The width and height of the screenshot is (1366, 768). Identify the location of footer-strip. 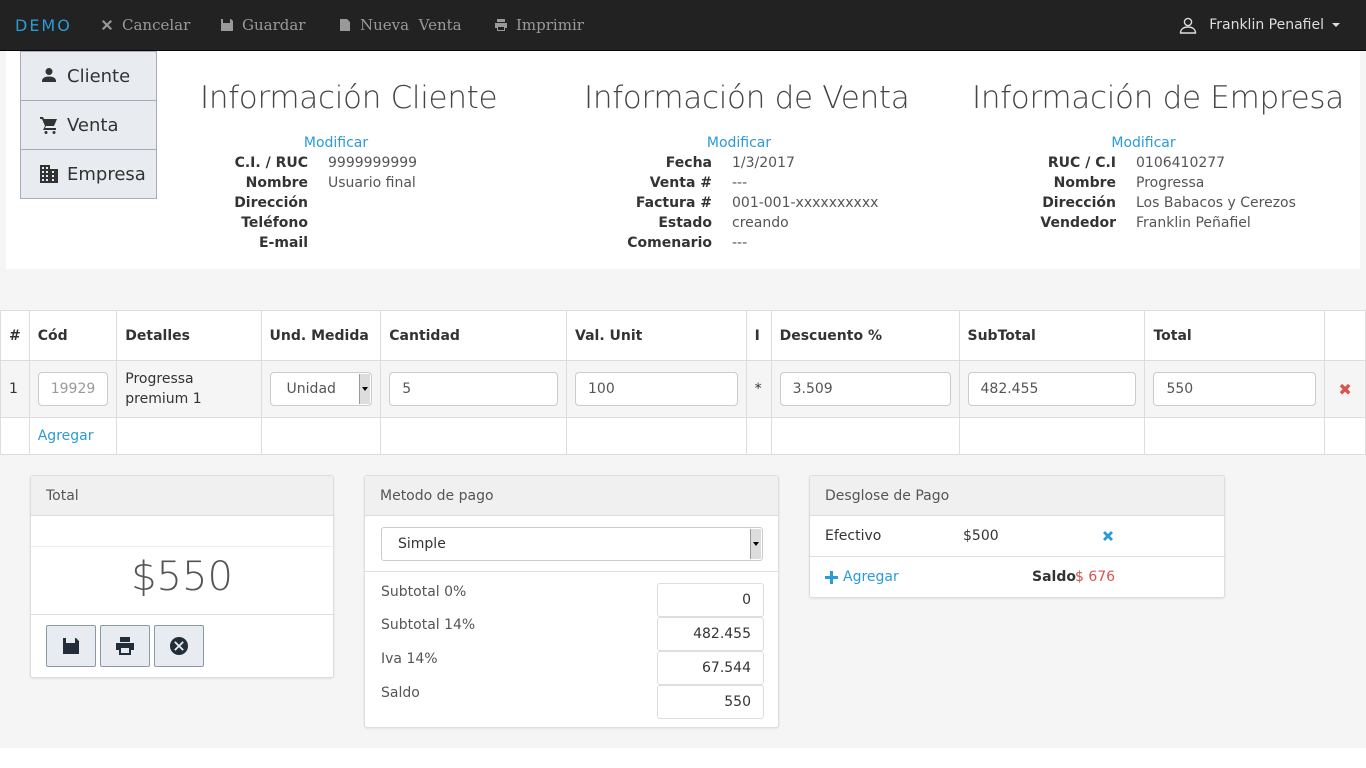
(683, 758).